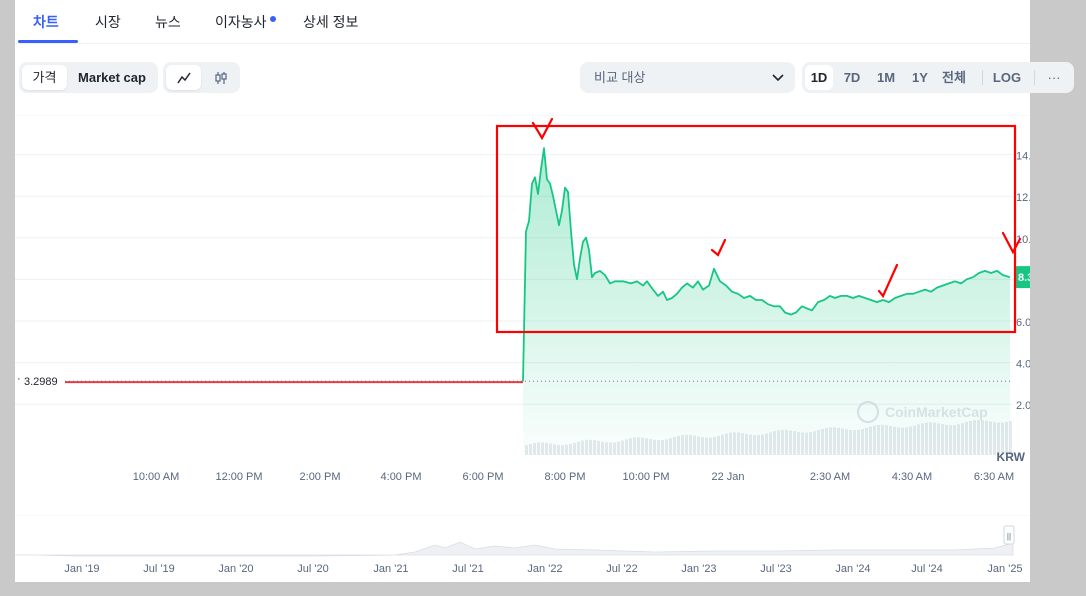  Describe the element at coordinates (1004, 569) in the screenshot. I see `navigator-tick-label: Jan '25` at that location.